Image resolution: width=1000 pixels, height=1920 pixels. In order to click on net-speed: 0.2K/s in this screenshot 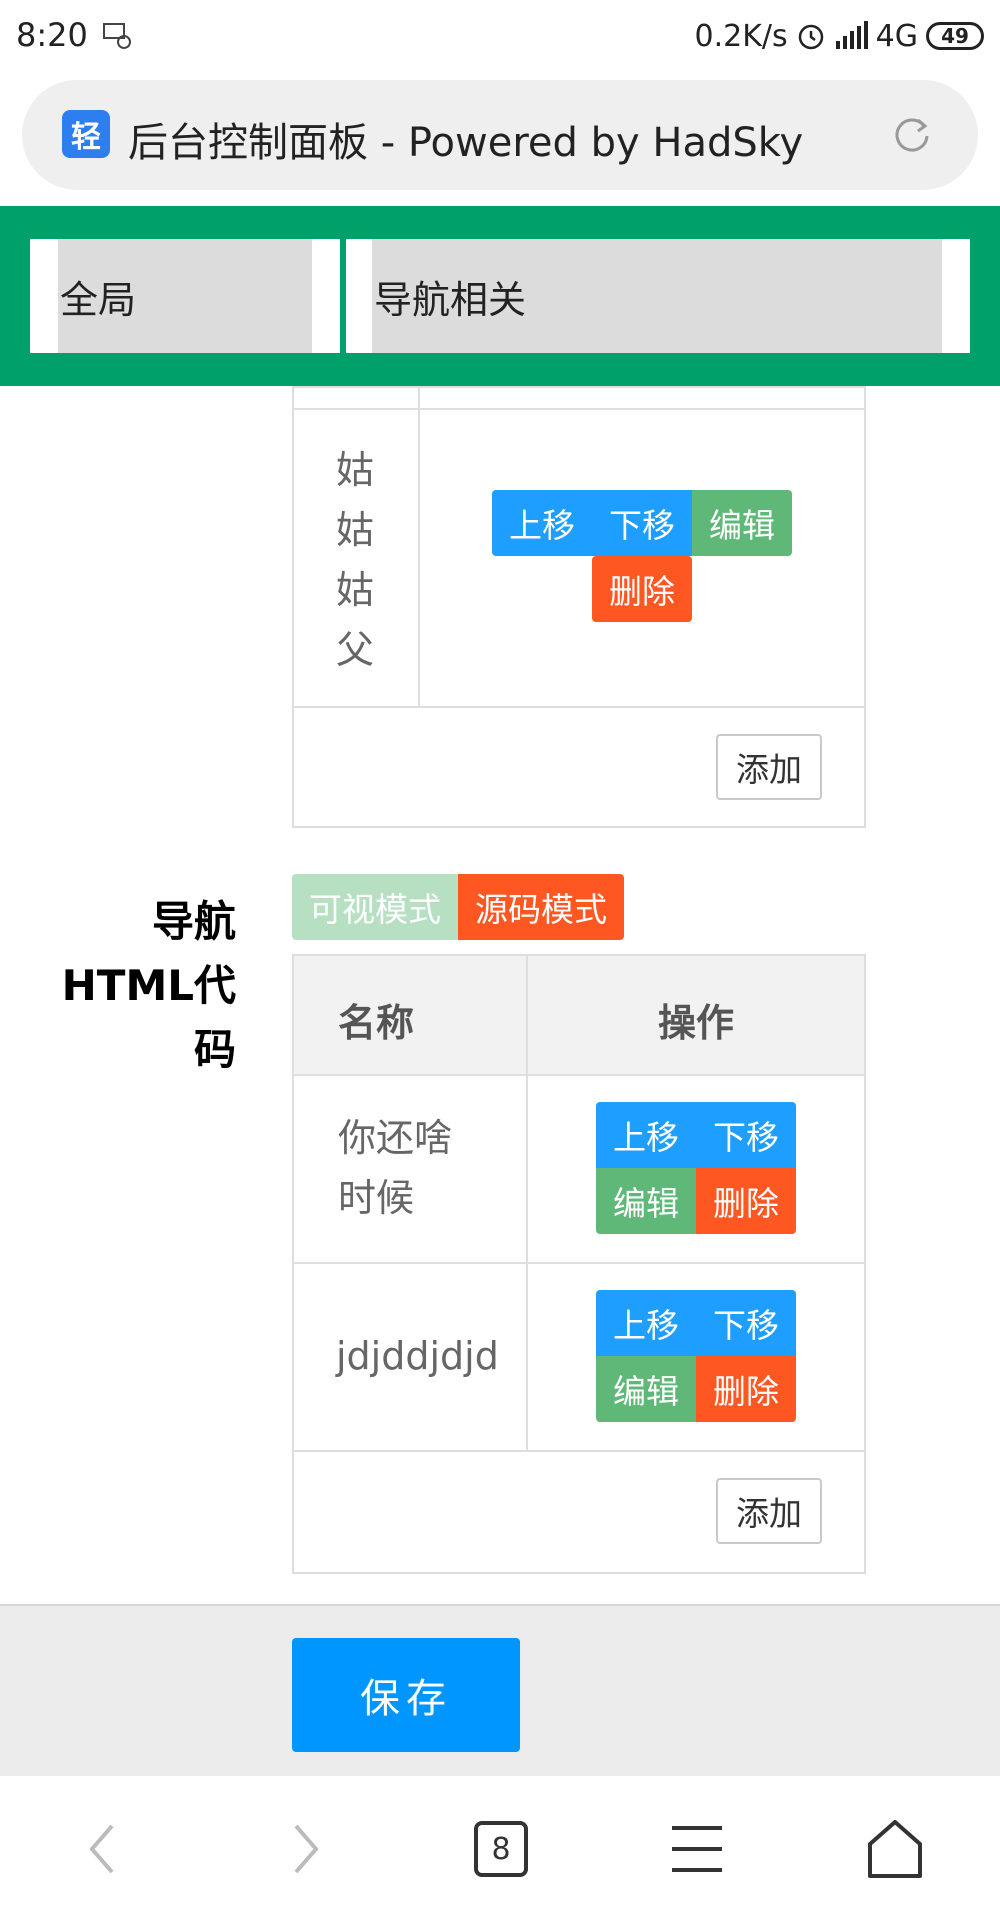, I will do `click(741, 36)`.